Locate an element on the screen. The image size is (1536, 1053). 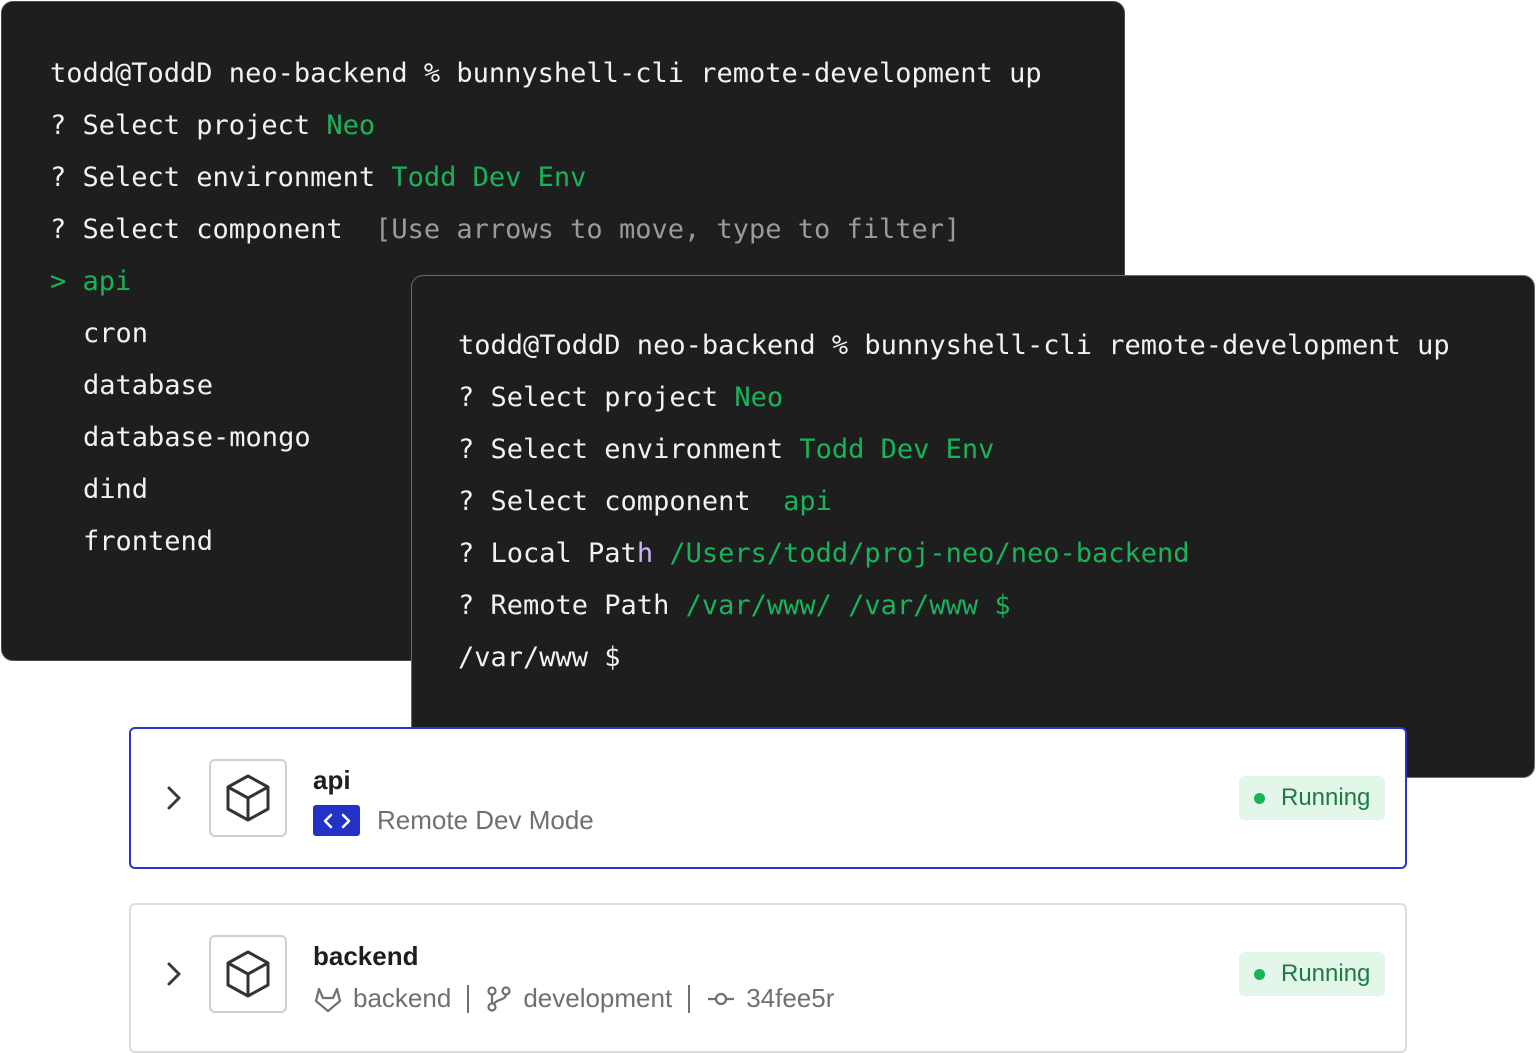
select-component-hint: [Use arrows to move, type to filter] is located at coordinates (668, 229).